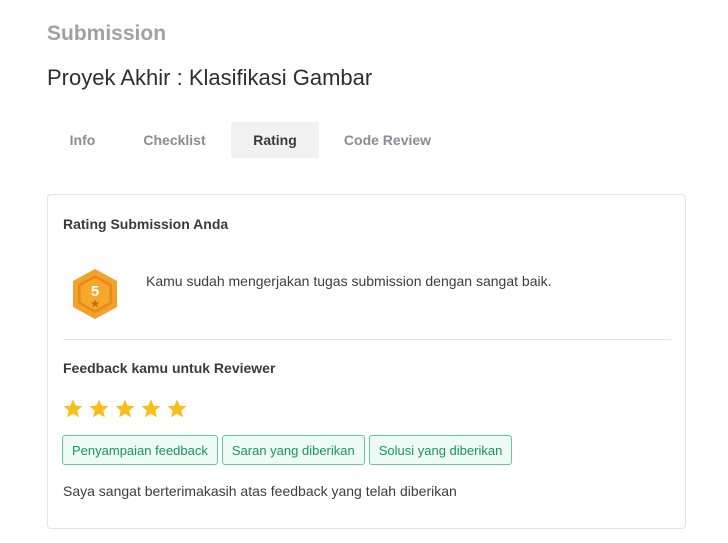 The height and width of the screenshot is (543, 728). I want to click on rating-heading: Rating Submission Anda, so click(146, 224).